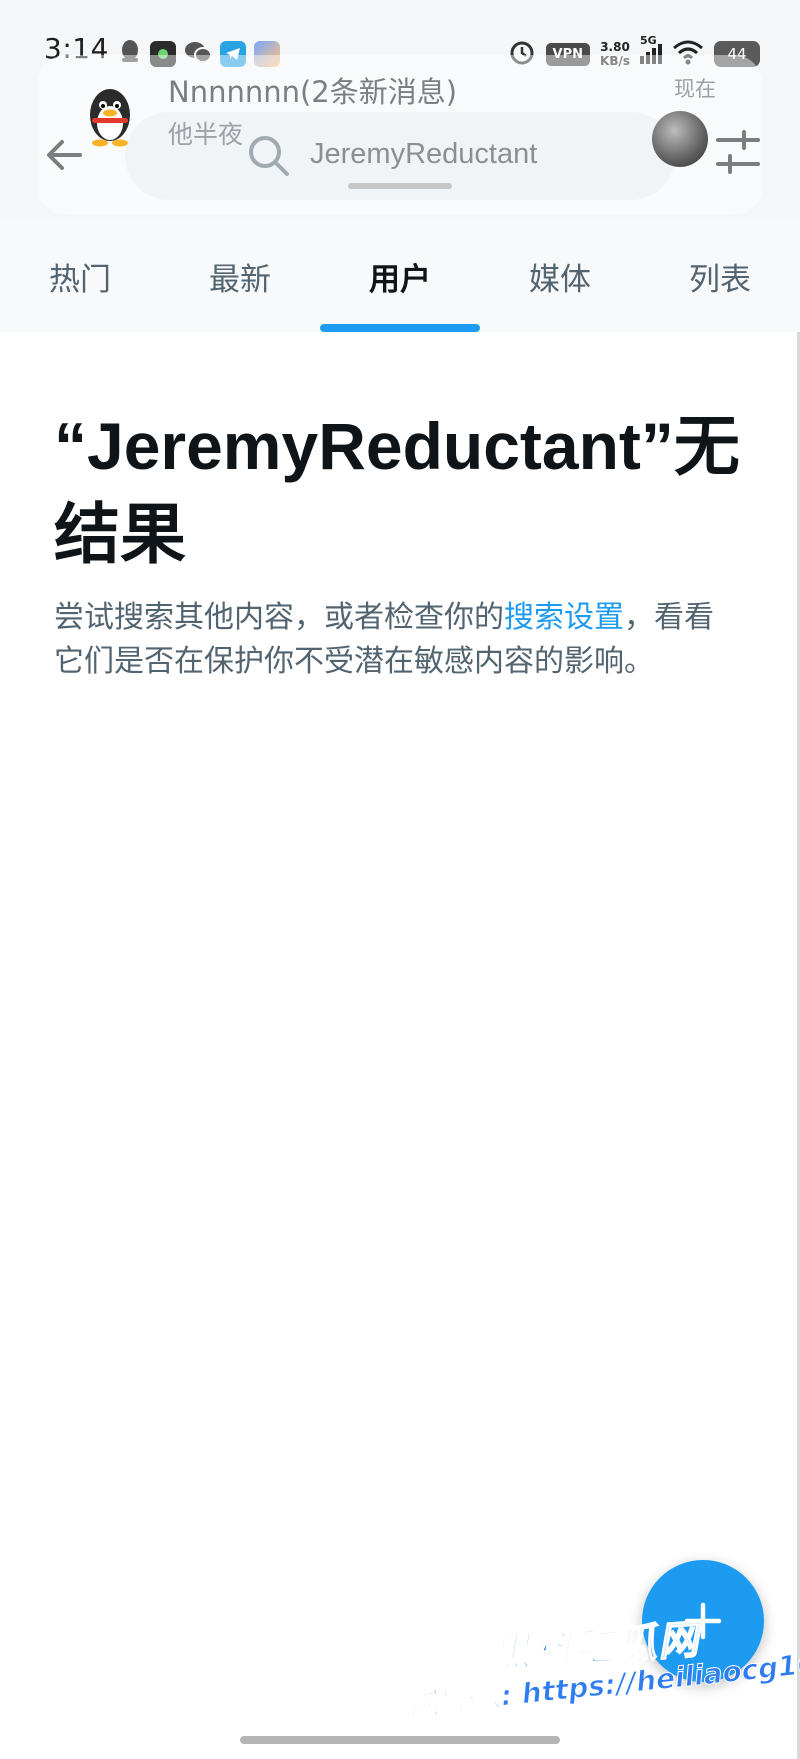 The height and width of the screenshot is (1759, 800). What do you see at coordinates (400, 135) in the screenshot?
I see `notification-banner: Nnnnnnn(2条新消息) 他半夜 现在` at bounding box center [400, 135].